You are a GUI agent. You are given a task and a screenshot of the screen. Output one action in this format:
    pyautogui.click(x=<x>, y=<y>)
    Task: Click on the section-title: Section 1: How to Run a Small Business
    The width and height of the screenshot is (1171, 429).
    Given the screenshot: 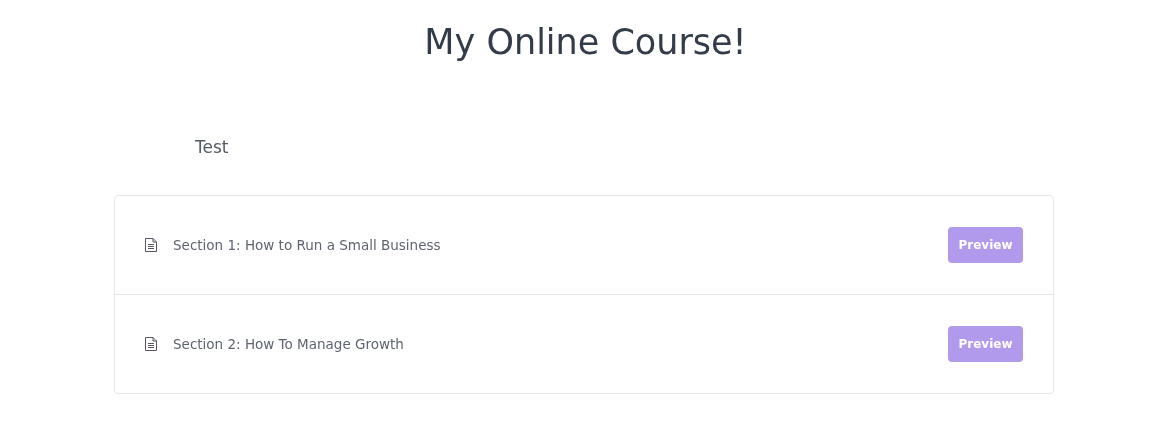 What is the action you would take?
    pyautogui.click(x=307, y=245)
    